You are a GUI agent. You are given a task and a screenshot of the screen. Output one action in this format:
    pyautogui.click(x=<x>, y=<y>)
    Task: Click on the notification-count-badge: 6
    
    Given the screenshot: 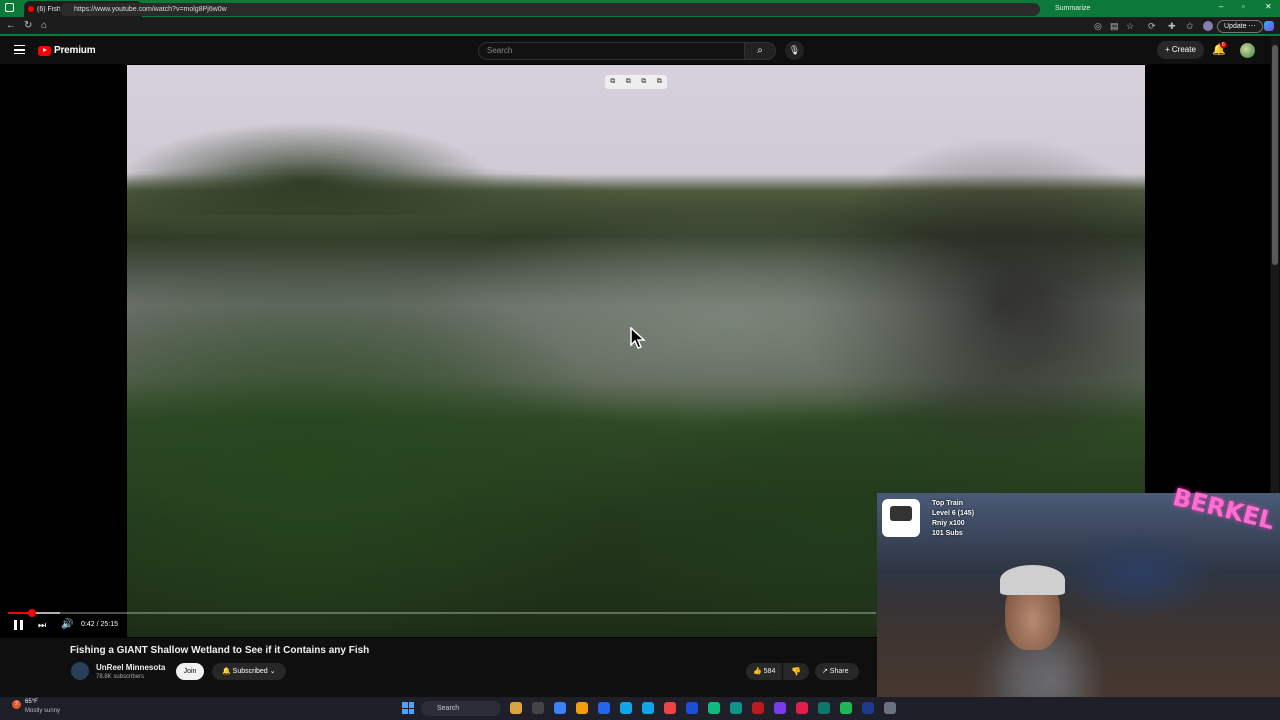 What is the action you would take?
    pyautogui.click(x=1223, y=45)
    